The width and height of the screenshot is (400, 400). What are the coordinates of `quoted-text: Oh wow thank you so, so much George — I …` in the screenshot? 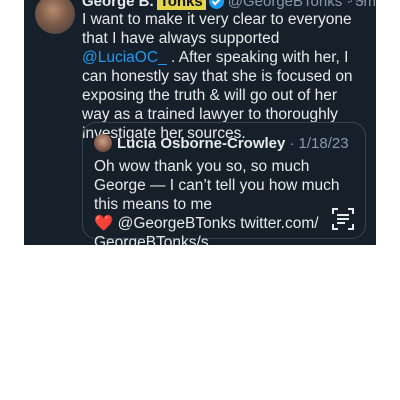 It's located at (225, 201).